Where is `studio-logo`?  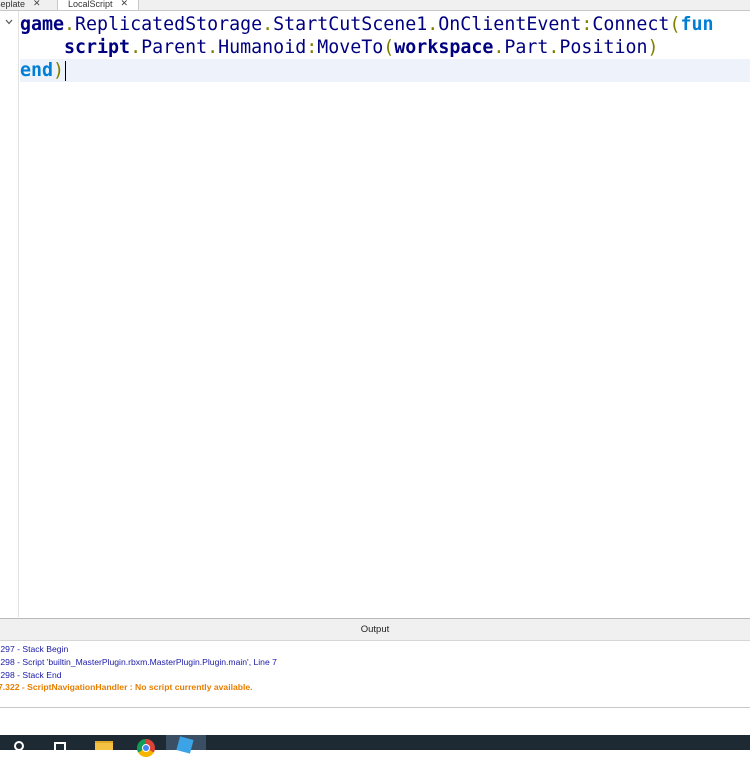
studio-logo is located at coordinates (185, 745).